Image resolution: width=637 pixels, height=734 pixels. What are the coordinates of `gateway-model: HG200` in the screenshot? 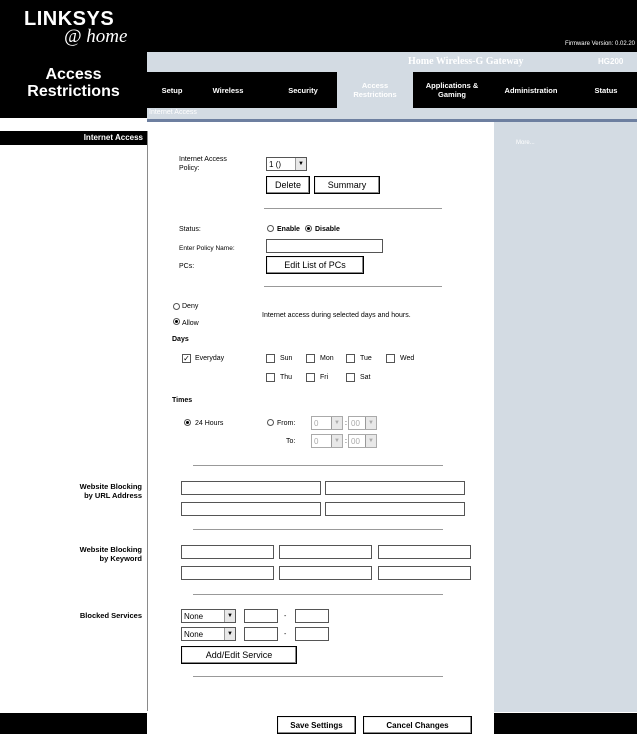 It's located at (611, 61).